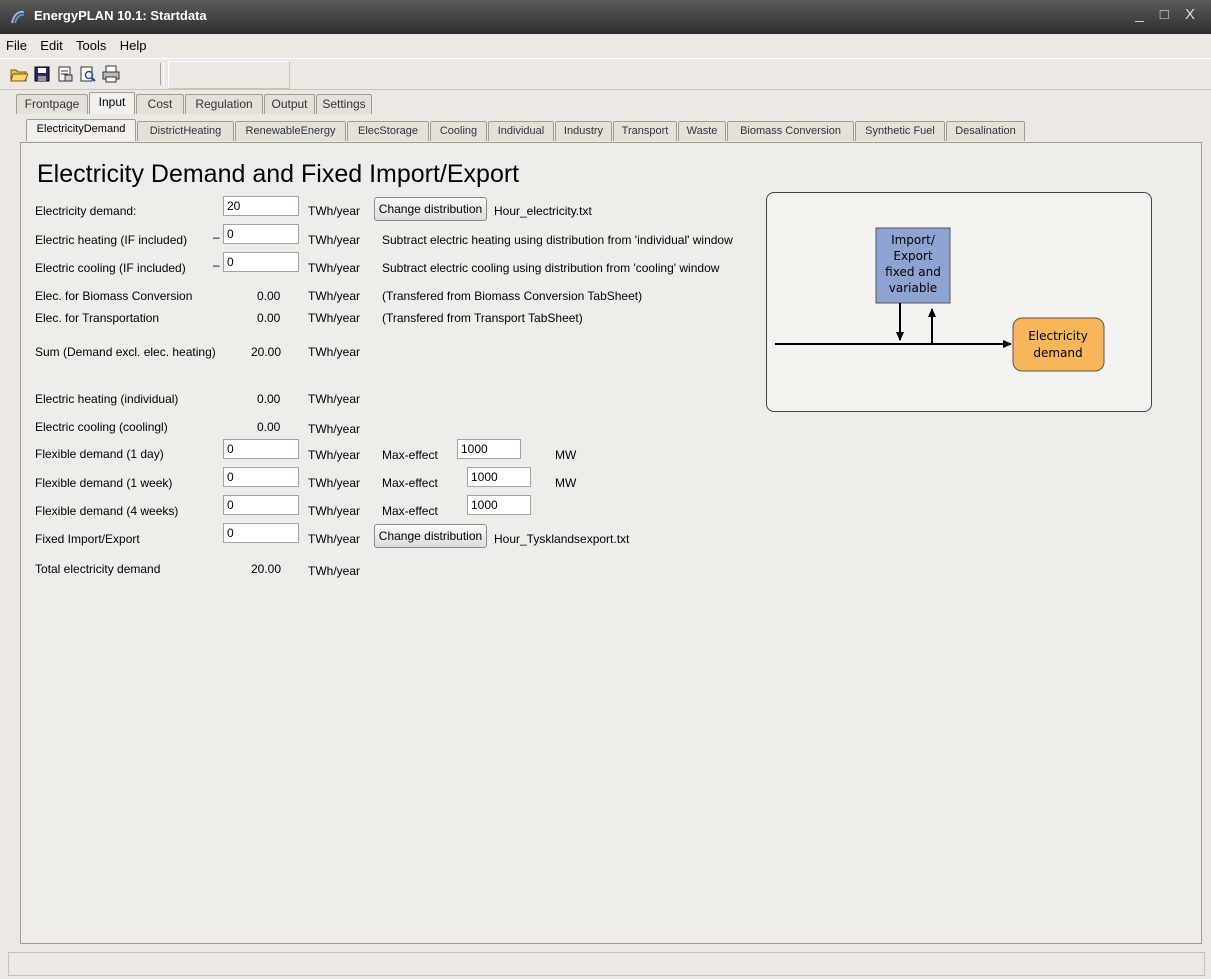 The height and width of the screenshot is (979, 1211). What do you see at coordinates (269, 399) in the screenshot?
I see `heating-individual-value: 0.00` at bounding box center [269, 399].